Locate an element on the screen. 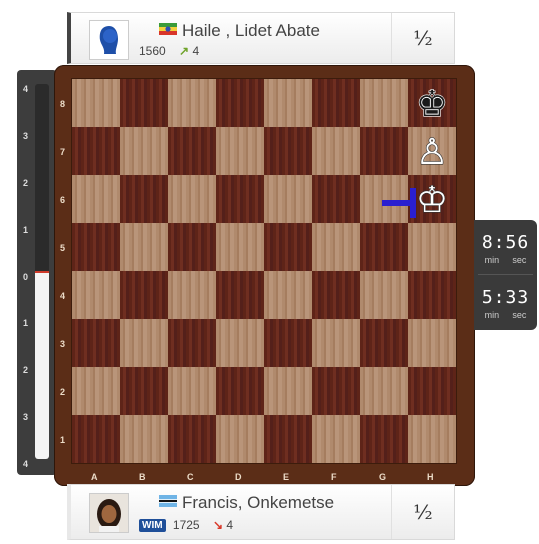 This screenshot has width=539, height=544. square-g6 is located at coordinates (384, 199).